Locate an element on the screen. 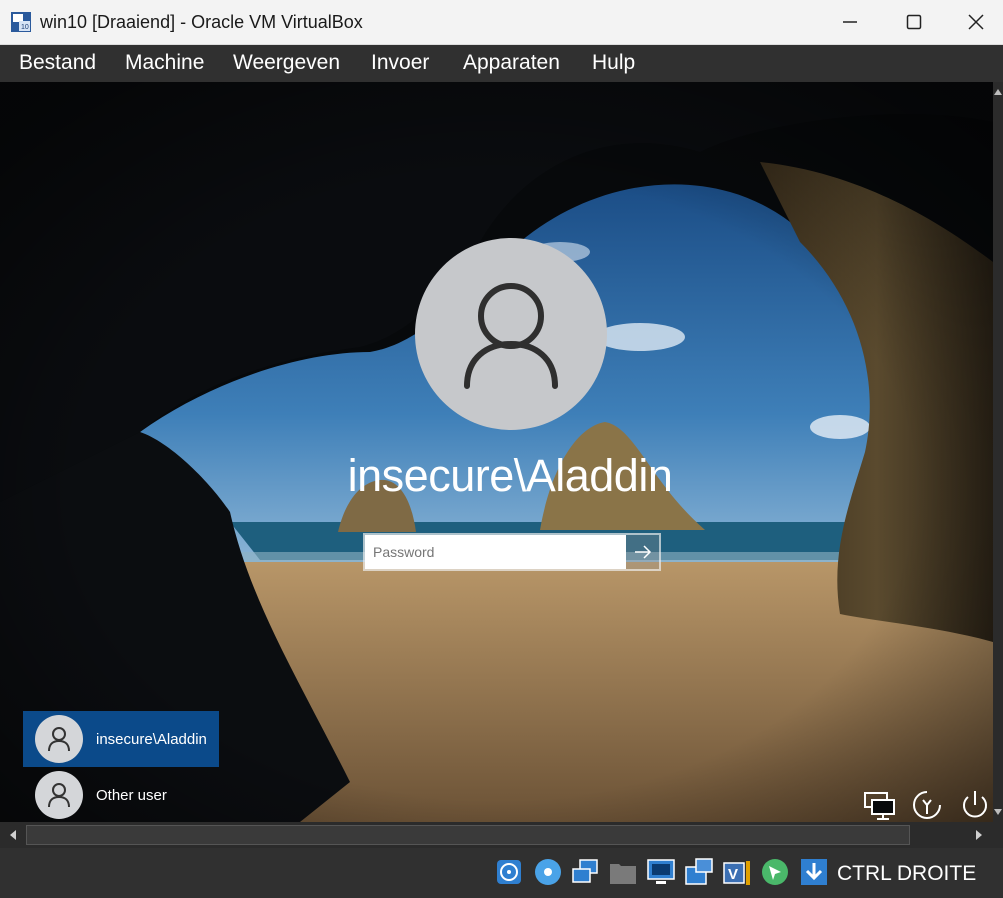  virtualbox-vm-icon: 10 is located at coordinates (21, 22).